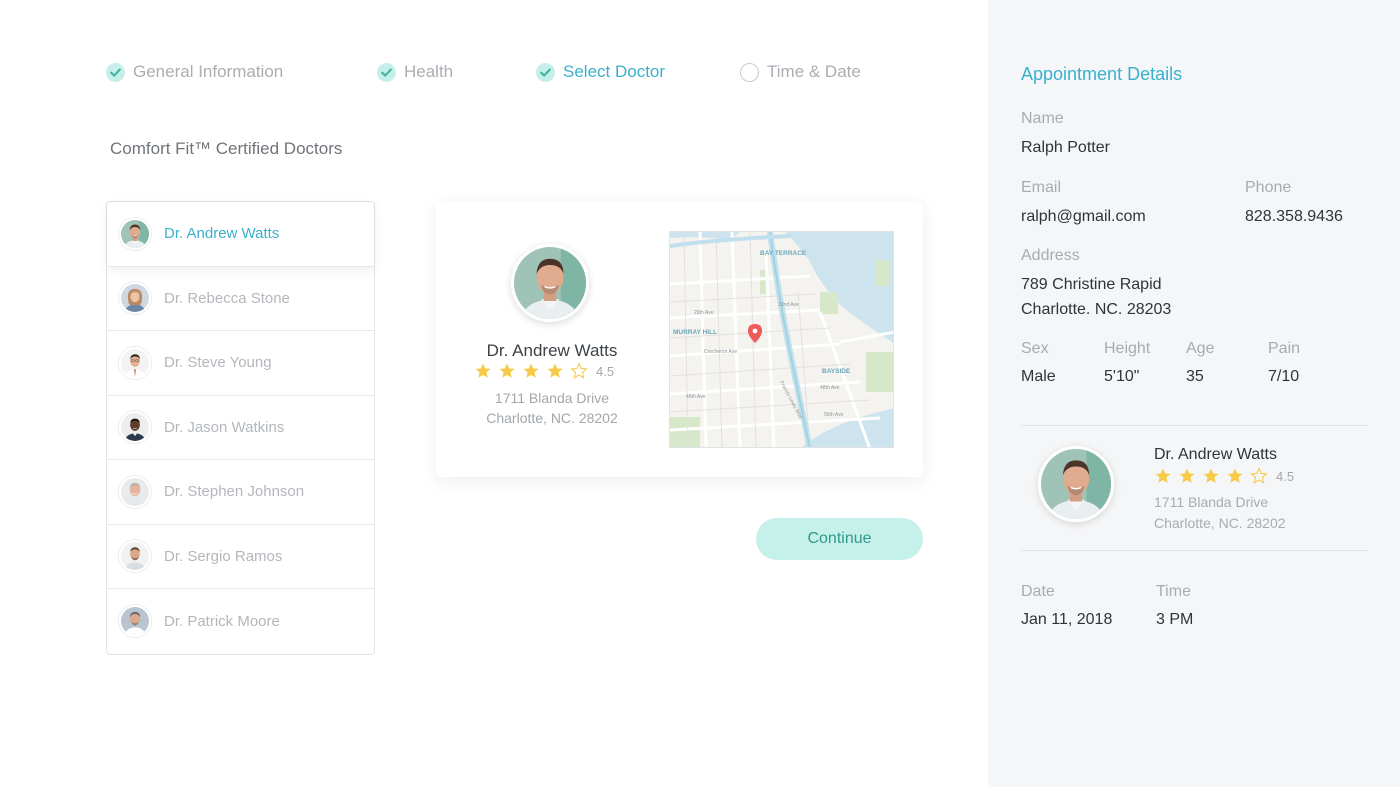 The height and width of the screenshot is (787, 1400). I want to click on address-line-1: 1711 Blanda Drive, so click(552, 398).